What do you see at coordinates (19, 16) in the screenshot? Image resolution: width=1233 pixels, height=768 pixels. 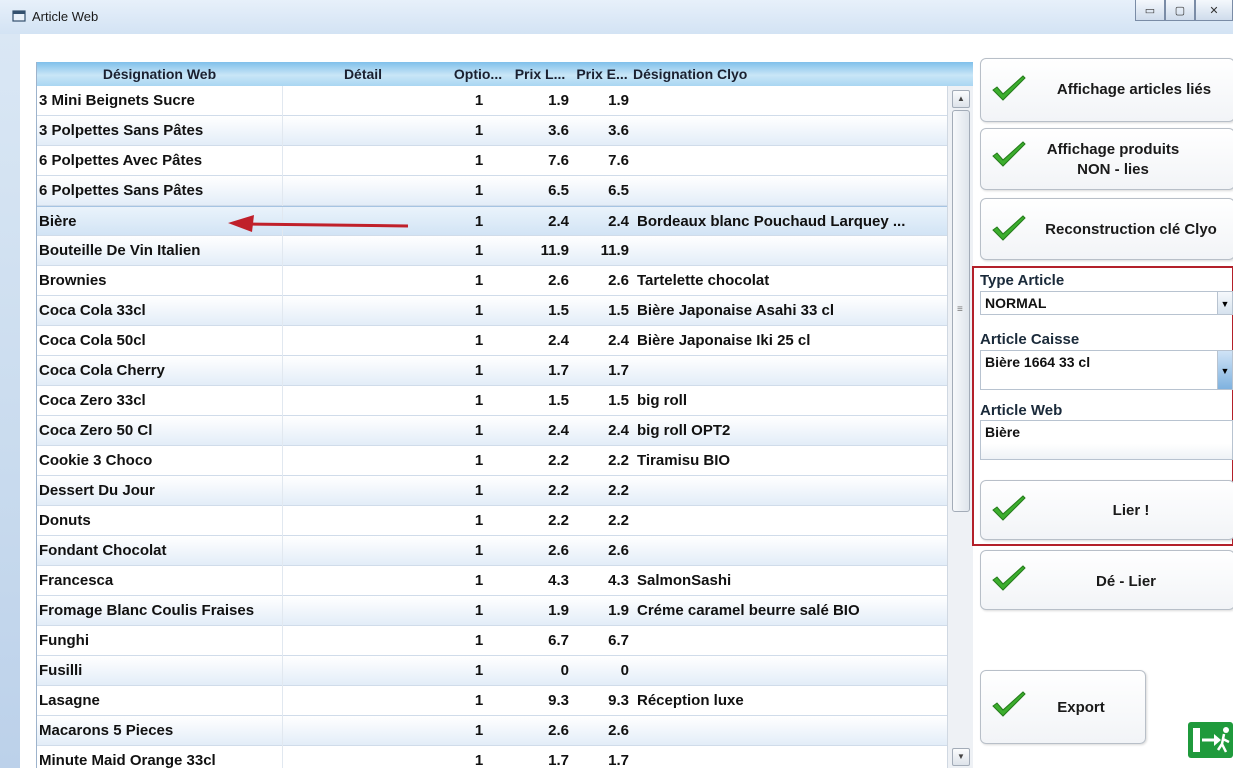 I see `app-window-icon` at bounding box center [19, 16].